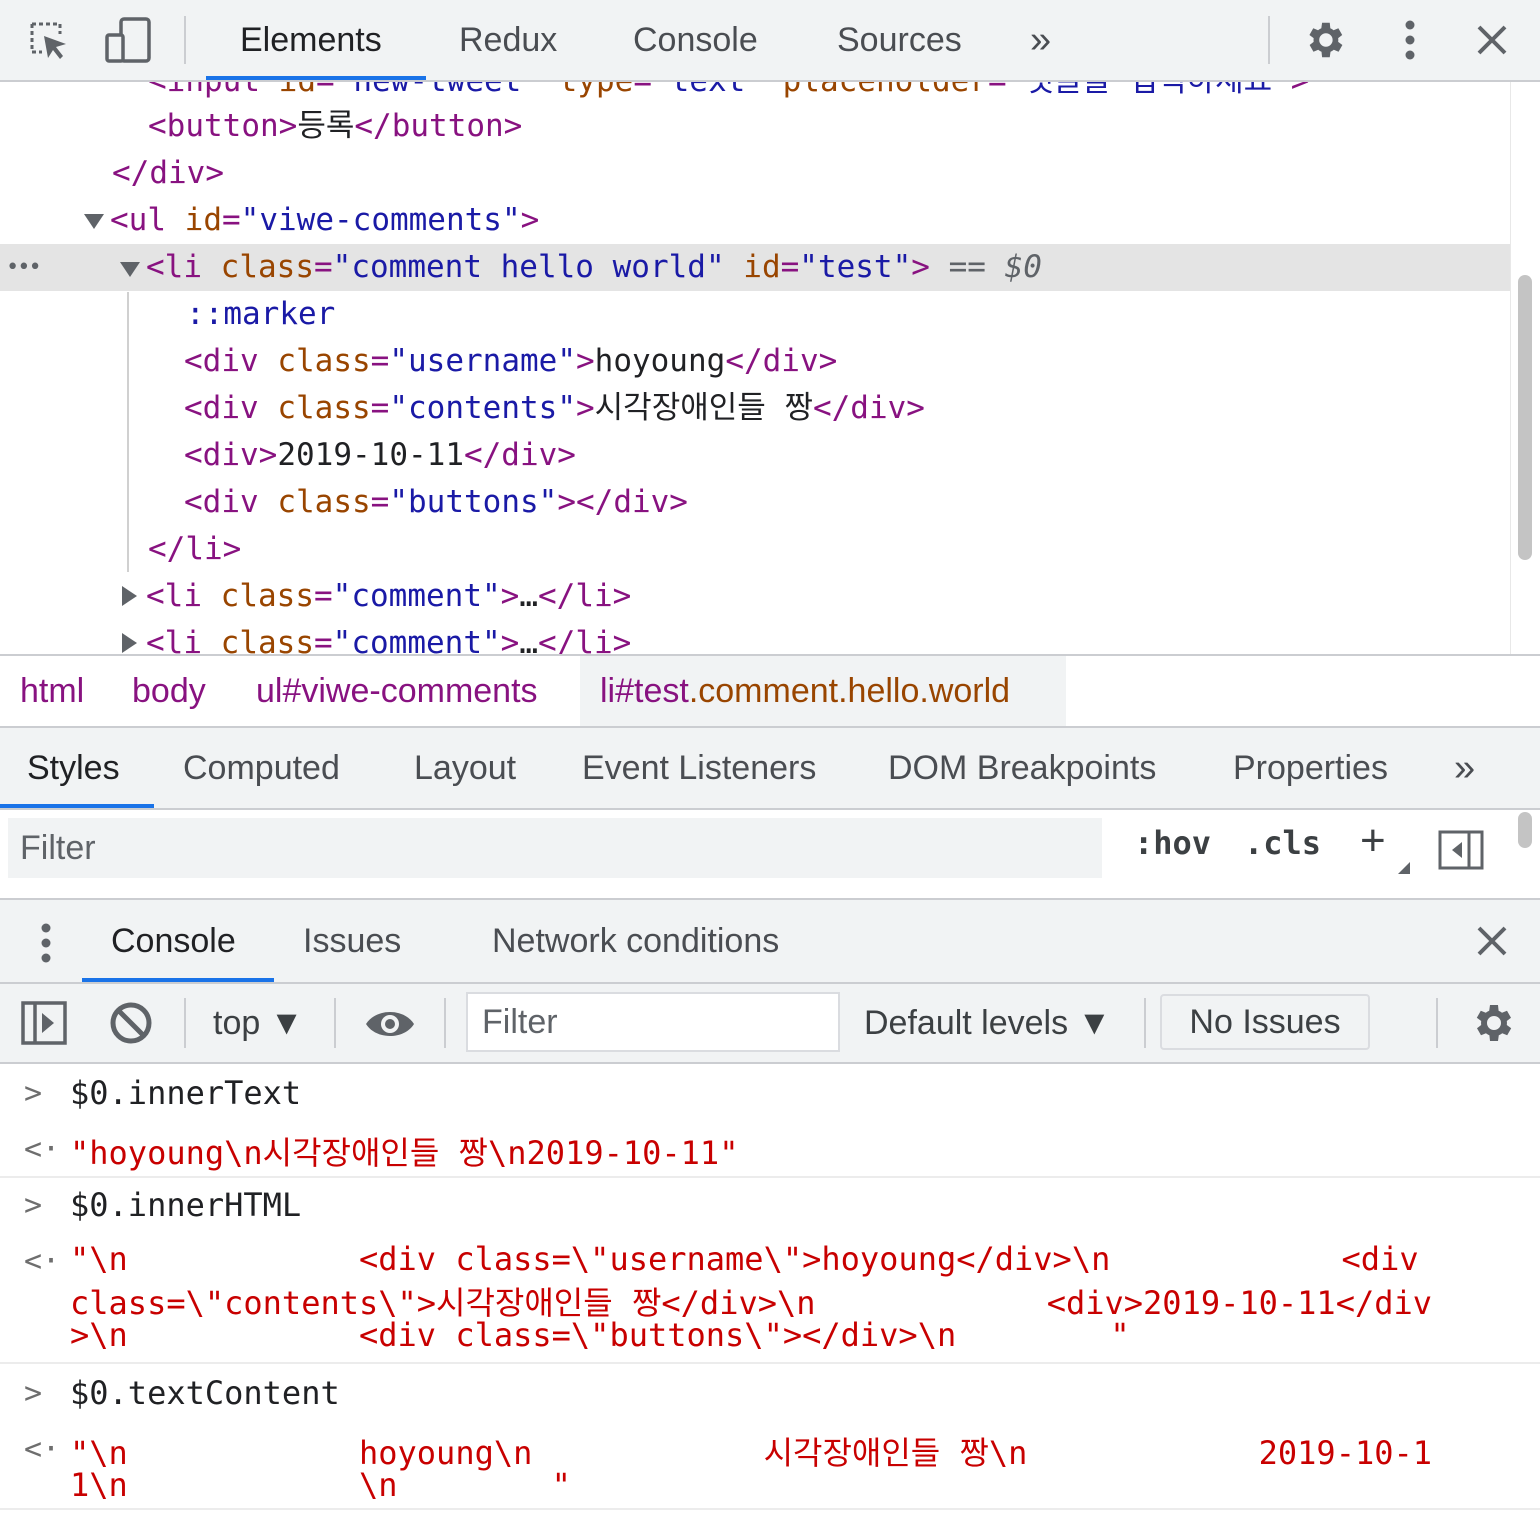 Image resolution: width=1540 pixels, height=1520 pixels. Describe the element at coordinates (390, 1026) in the screenshot. I see `eye-icon` at that location.